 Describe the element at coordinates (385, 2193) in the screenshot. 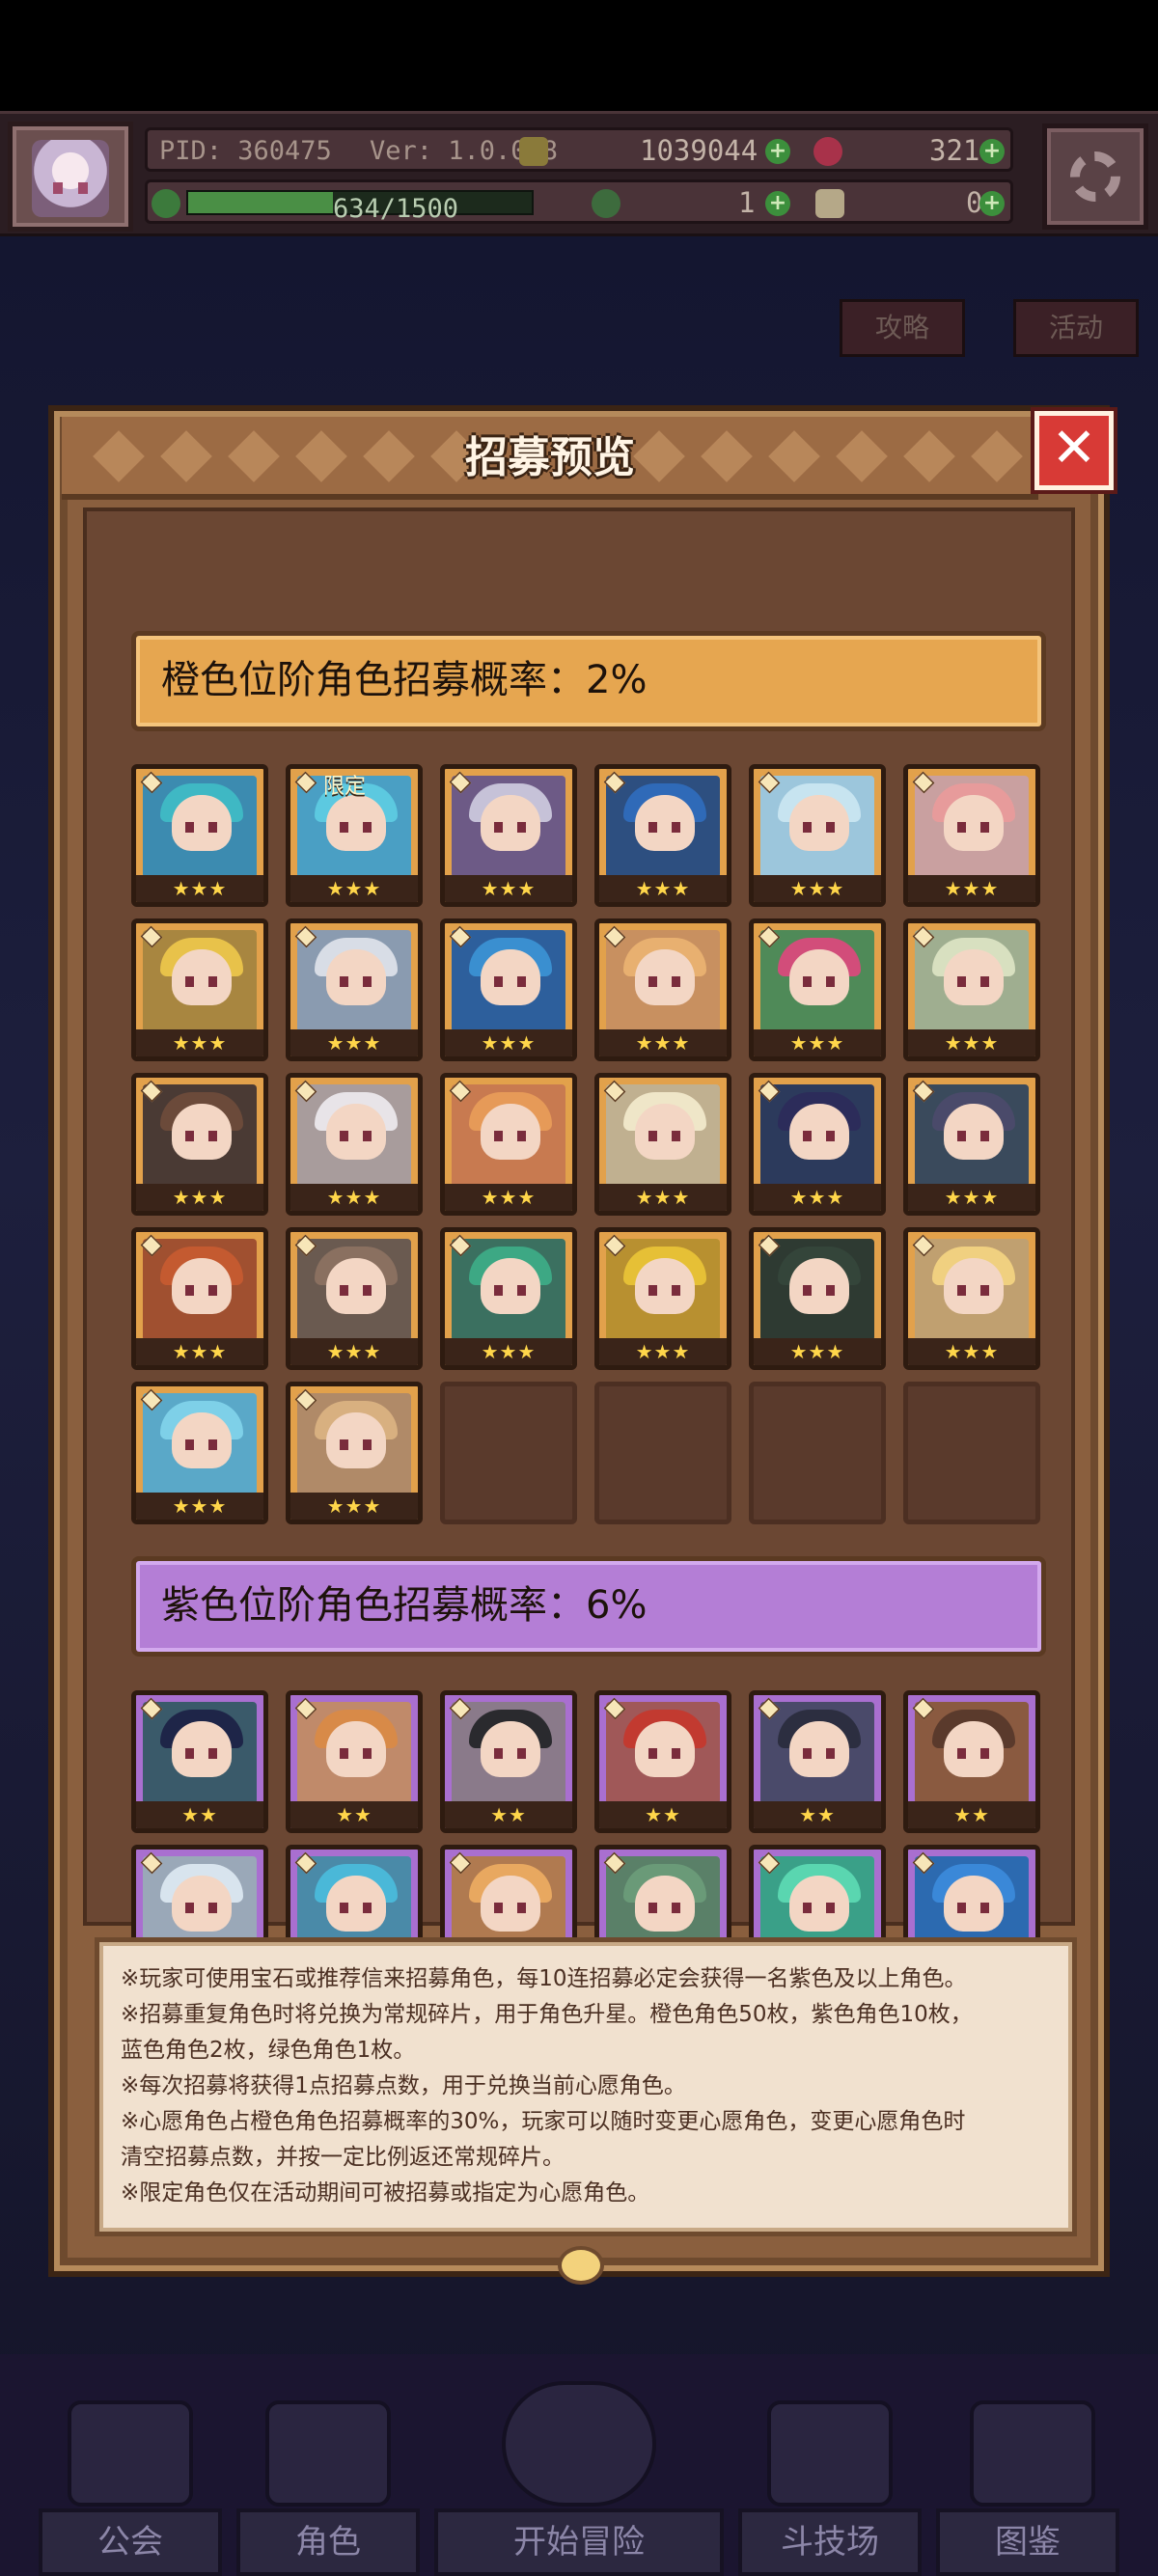

I see `rule-line: ※限定角色仅在活动期间可被招募或指定为心愿角色。` at that location.